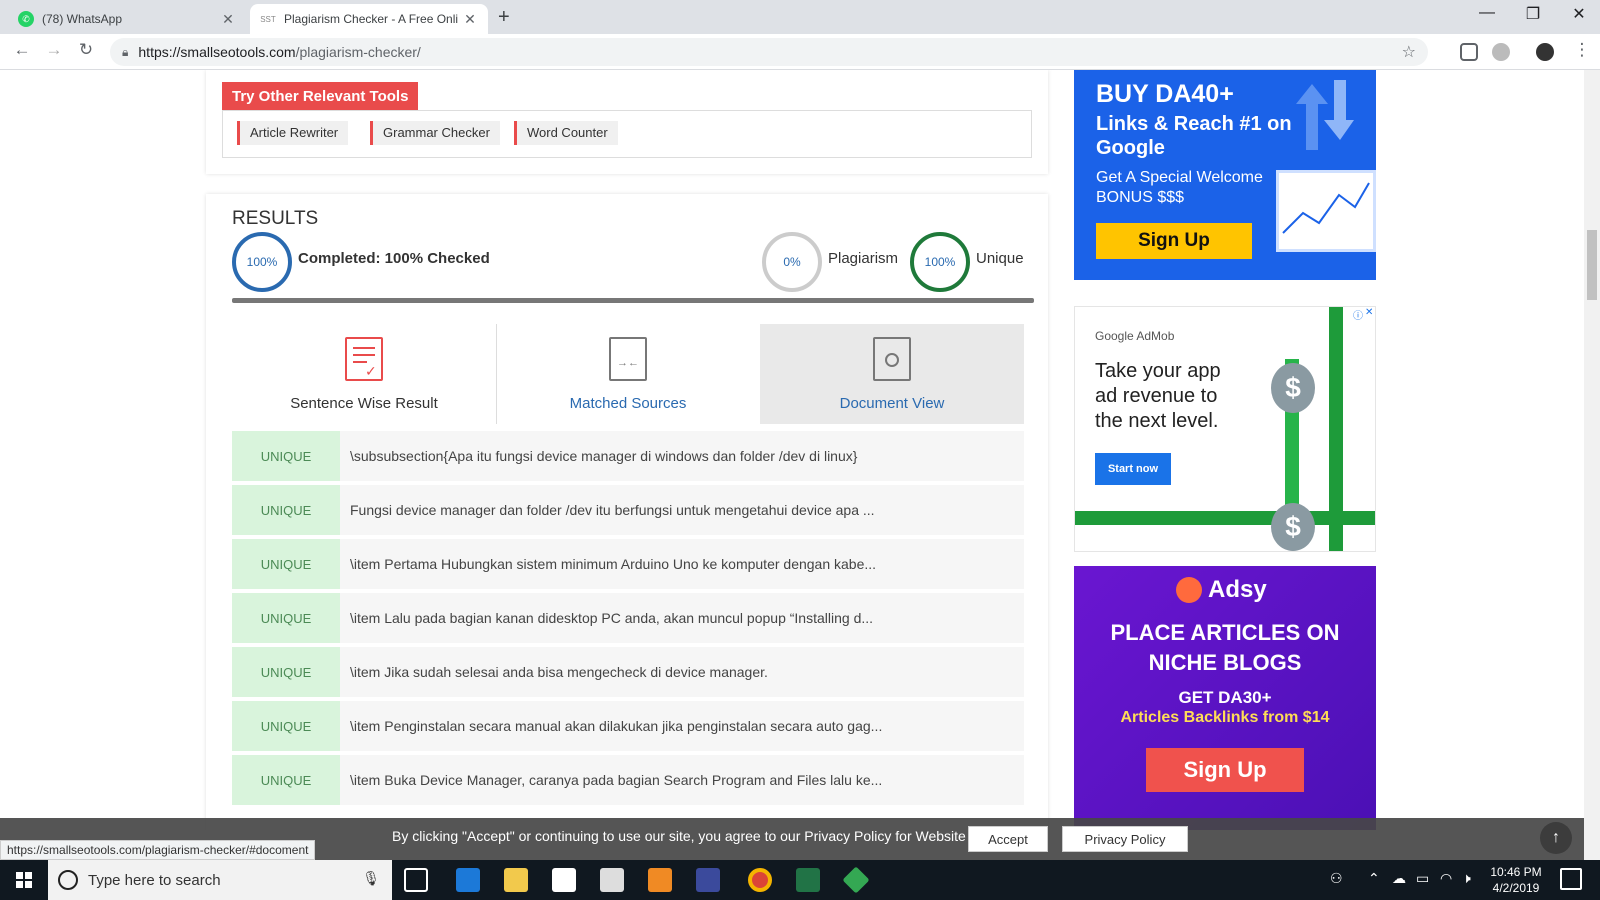  Describe the element at coordinates (516, 880) in the screenshot. I see `file-explorer-icon` at that location.